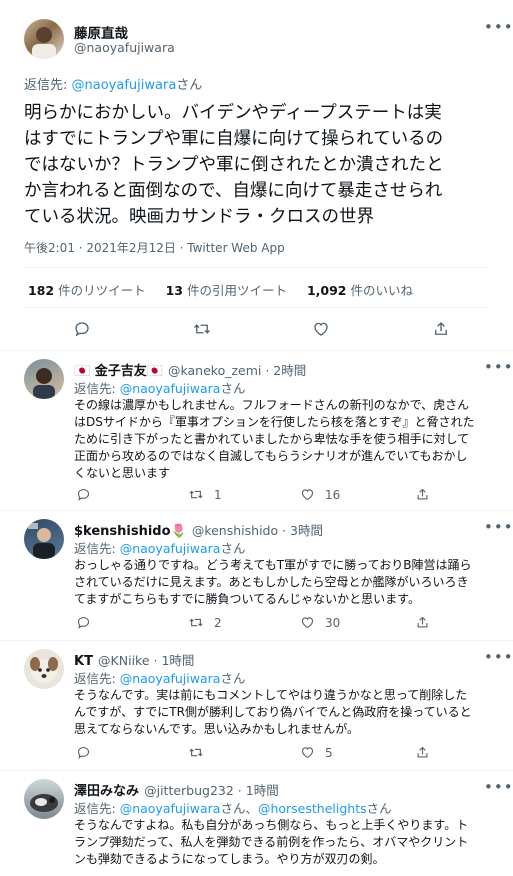  I want to click on likes-count: 1,092, so click(326, 290).